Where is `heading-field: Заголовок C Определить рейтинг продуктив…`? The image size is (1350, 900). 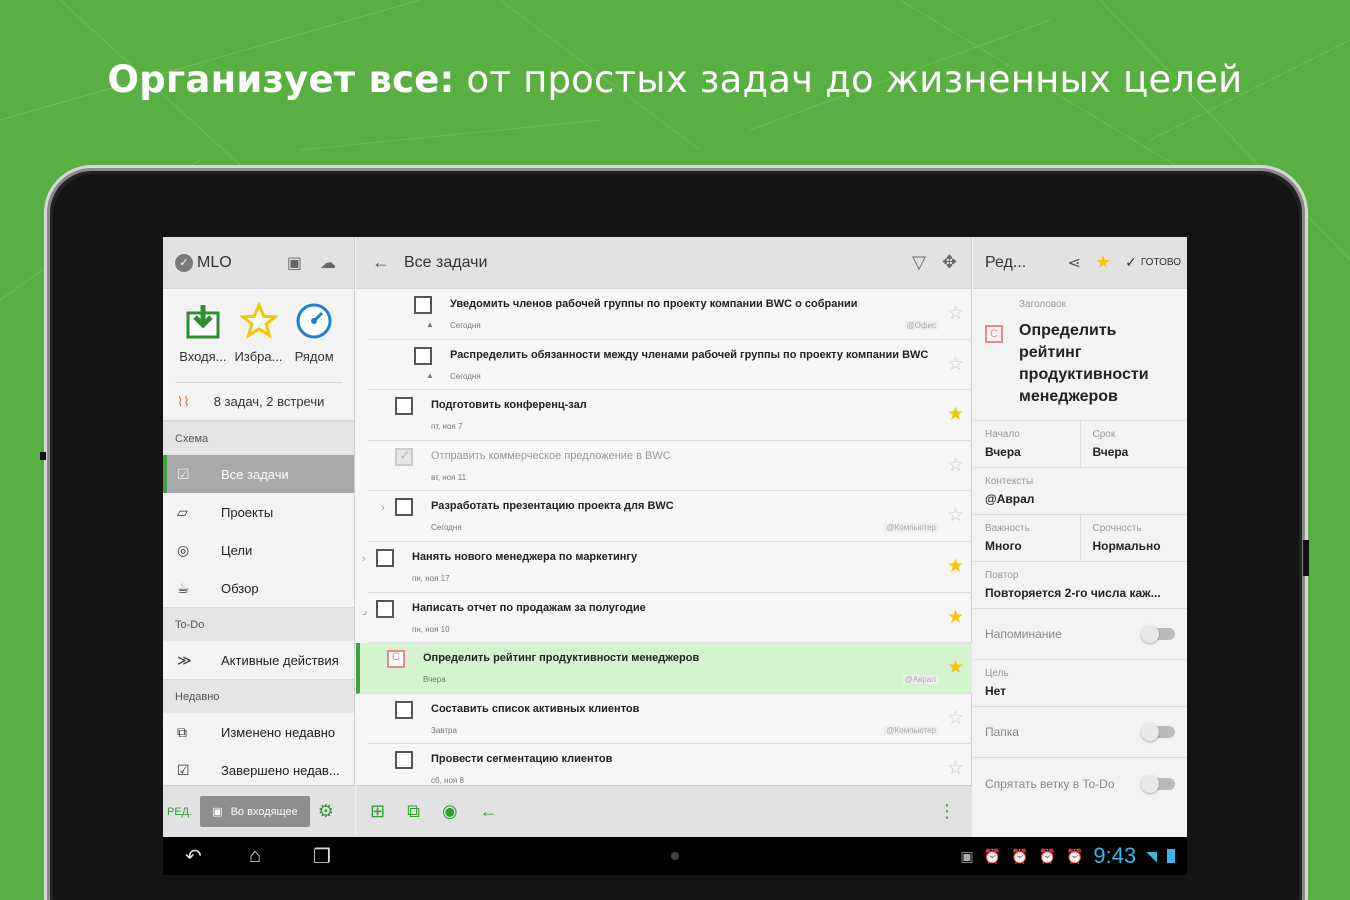
heading-field: Заголовок C Определить рейтинг продуктив… is located at coordinates (1080, 355).